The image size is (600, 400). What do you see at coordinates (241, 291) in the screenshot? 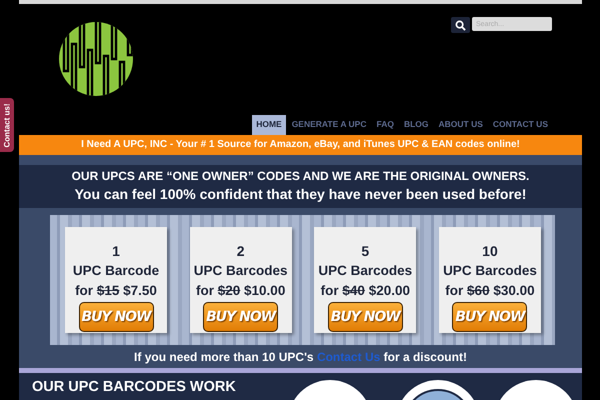
I see `price-line: for $20 $10.00` at bounding box center [241, 291].